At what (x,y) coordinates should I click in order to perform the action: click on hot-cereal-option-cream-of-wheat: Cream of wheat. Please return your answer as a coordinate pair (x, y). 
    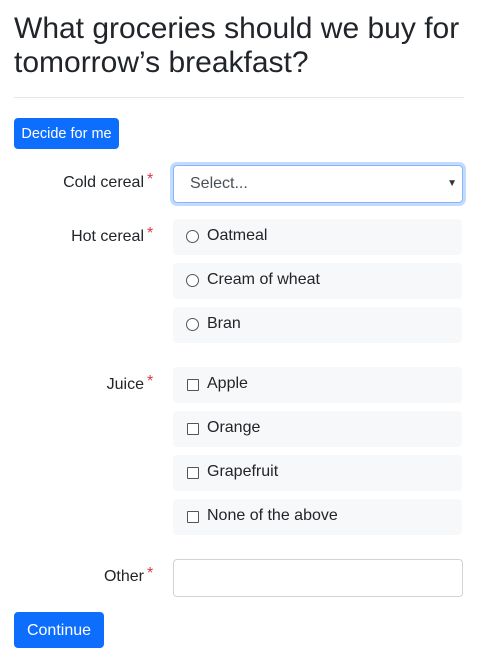
    Looking at the image, I should click on (317, 281).